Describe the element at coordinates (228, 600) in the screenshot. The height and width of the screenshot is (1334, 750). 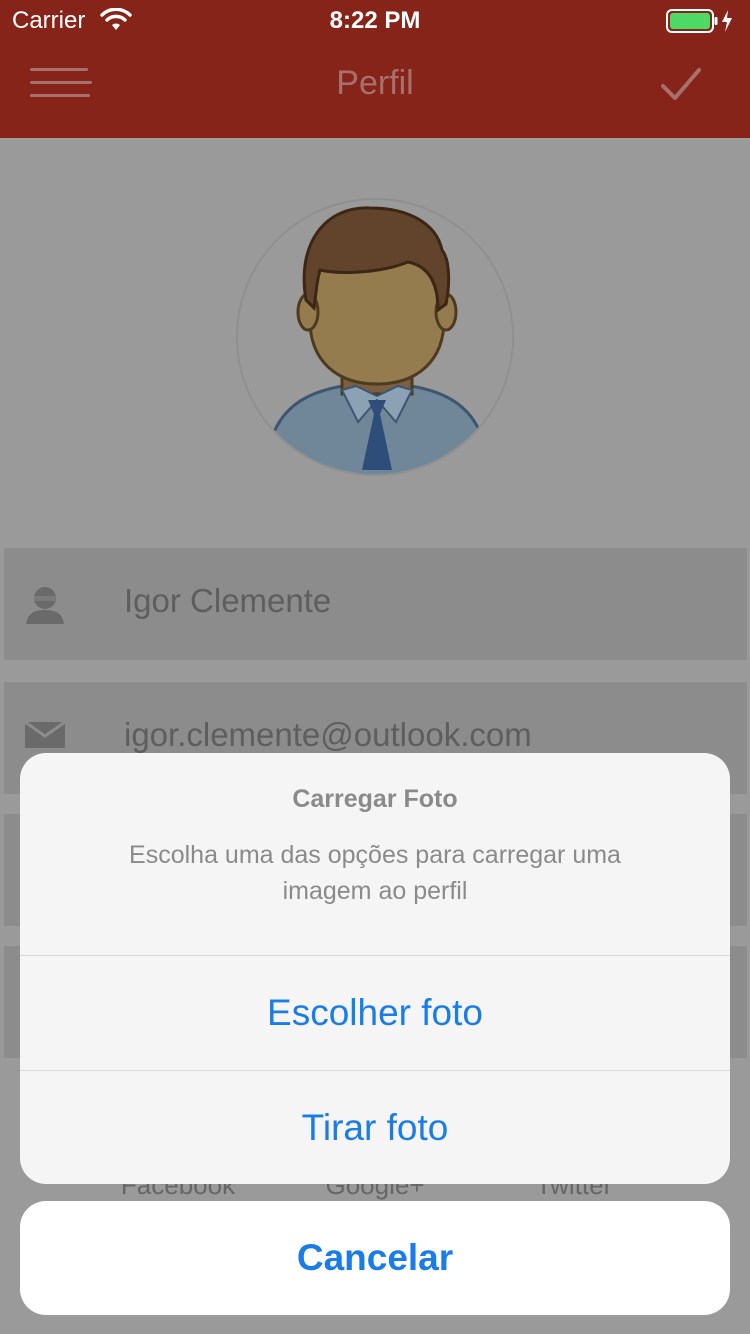
I see `name-value: Igor Clemente` at that location.